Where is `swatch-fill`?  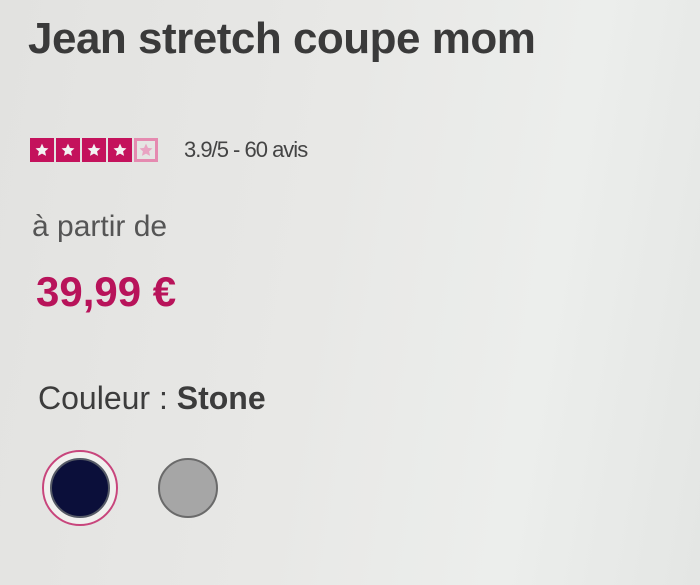 swatch-fill is located at coordinates (80, 488).